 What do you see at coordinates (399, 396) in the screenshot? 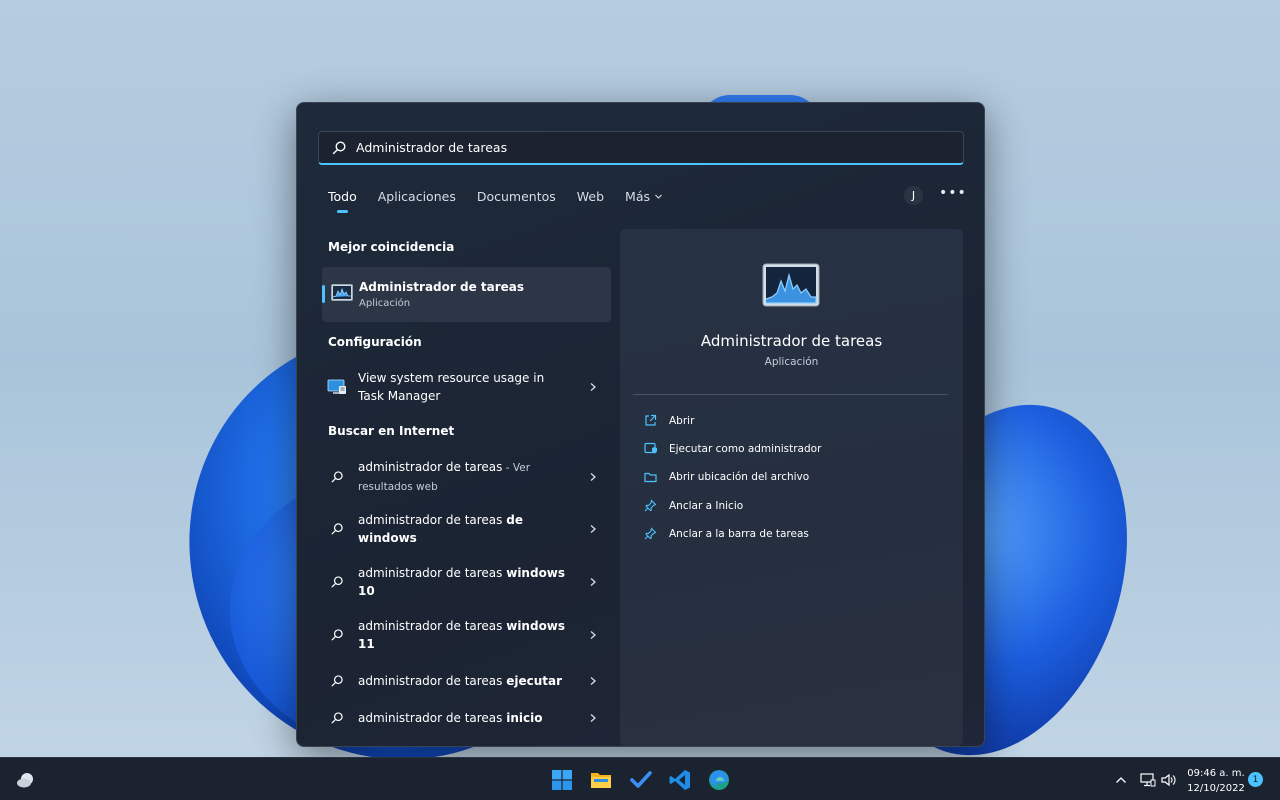
I see `settings-result-line2: Task Manager` at bounding box center [399, 396].